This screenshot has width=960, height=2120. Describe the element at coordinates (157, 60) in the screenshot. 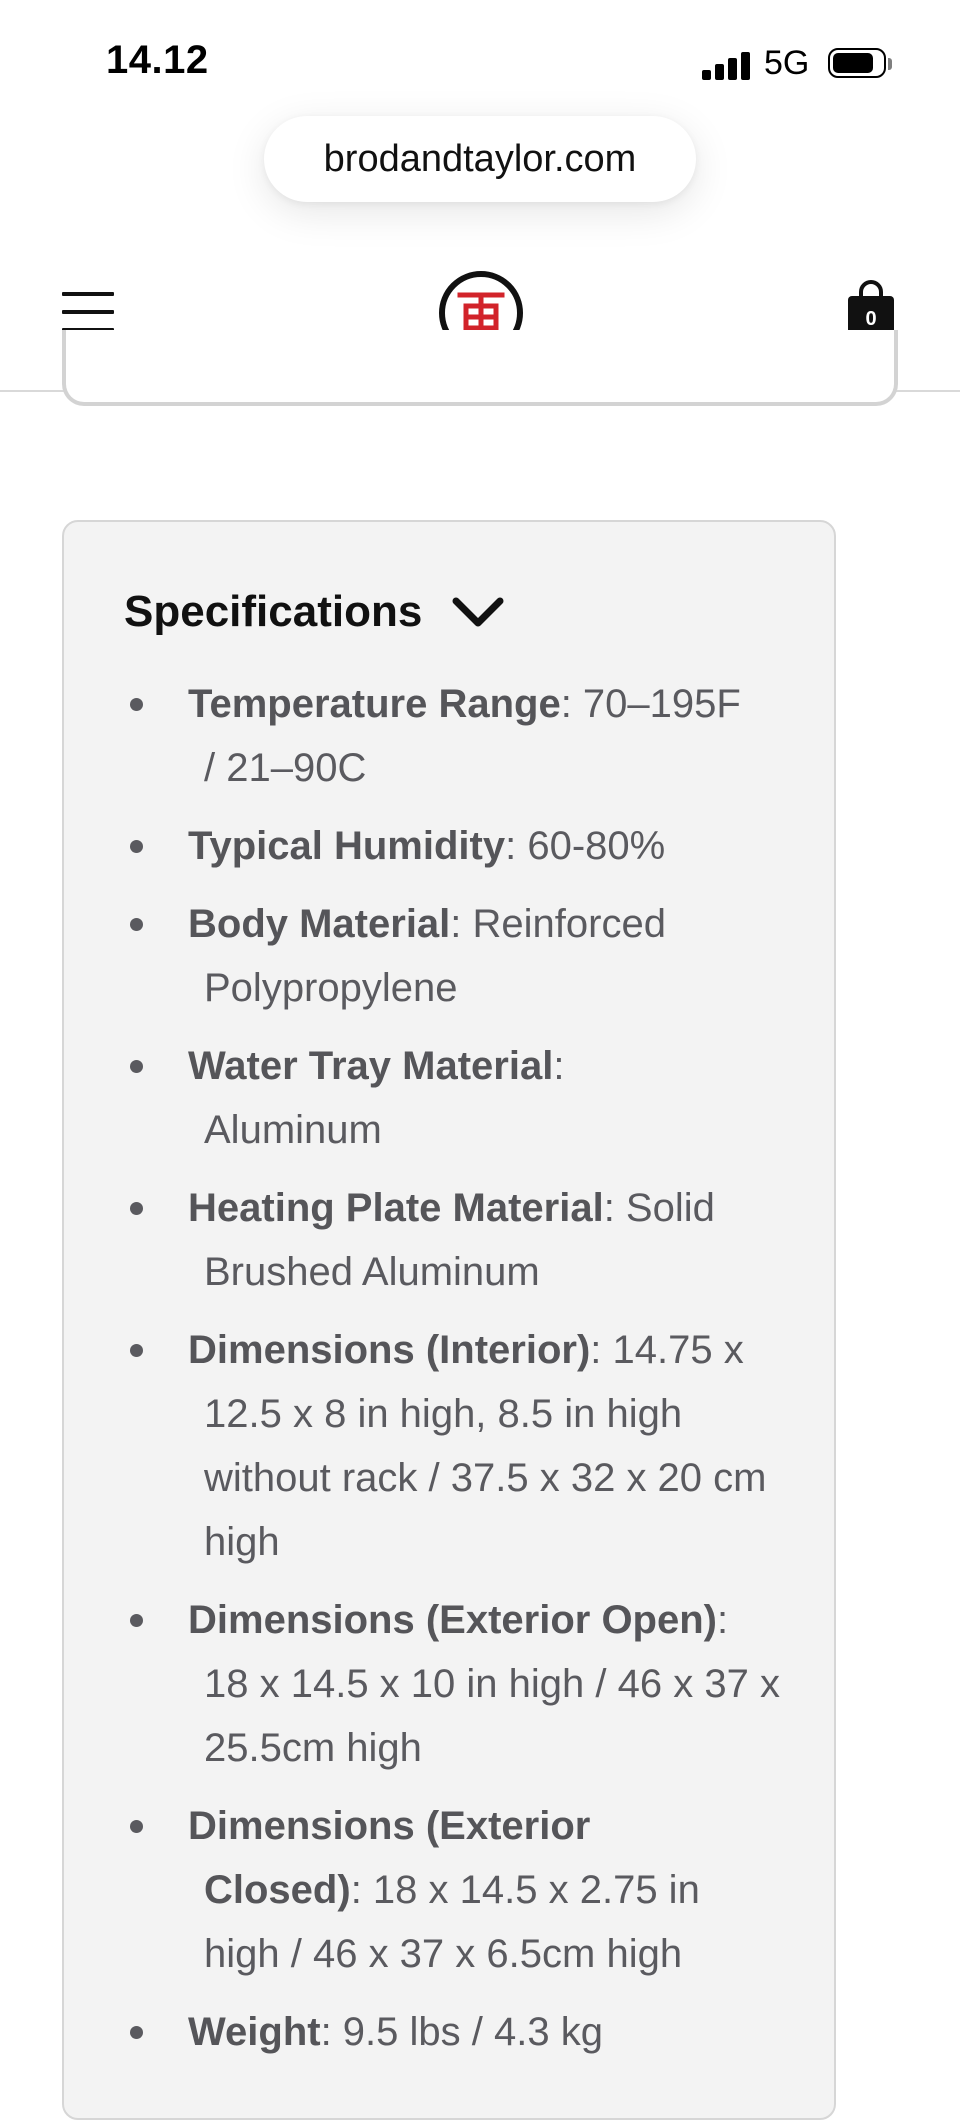

I see `status-time: 14.12` at that location.